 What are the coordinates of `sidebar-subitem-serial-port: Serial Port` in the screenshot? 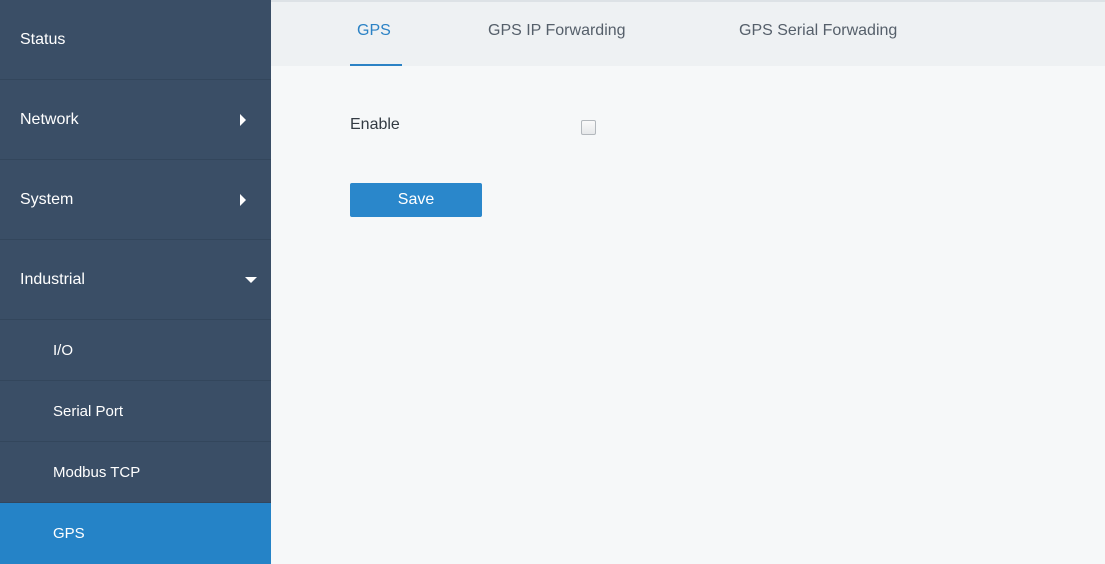 It's located at (135, 411).